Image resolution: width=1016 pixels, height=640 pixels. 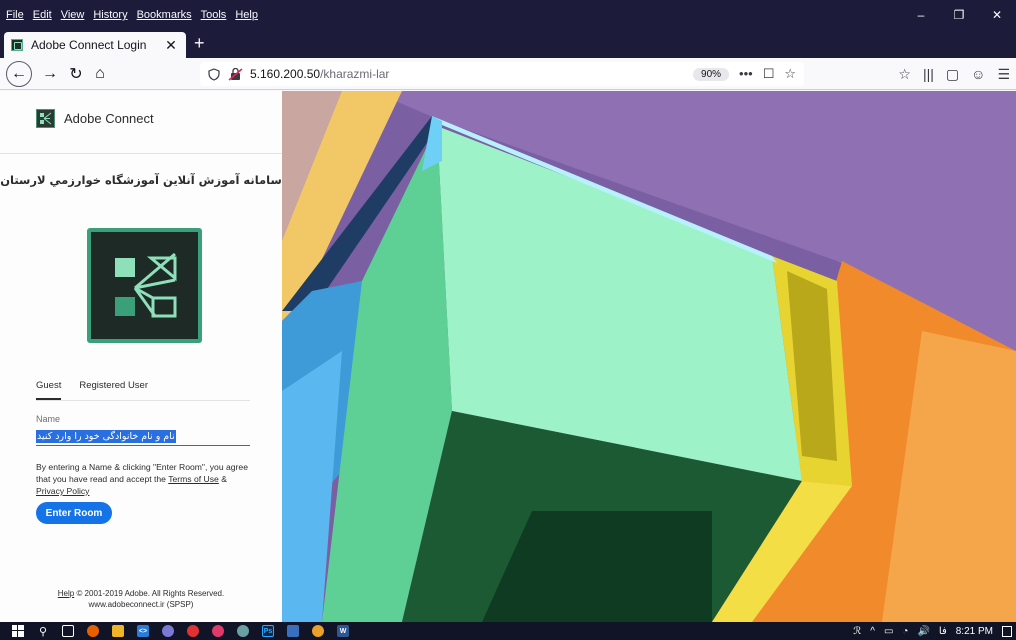 What do you see at coordinates (923, 631) in the screenshot?
I see `volume-icon: 🔊` at bounding box center [923, 631].